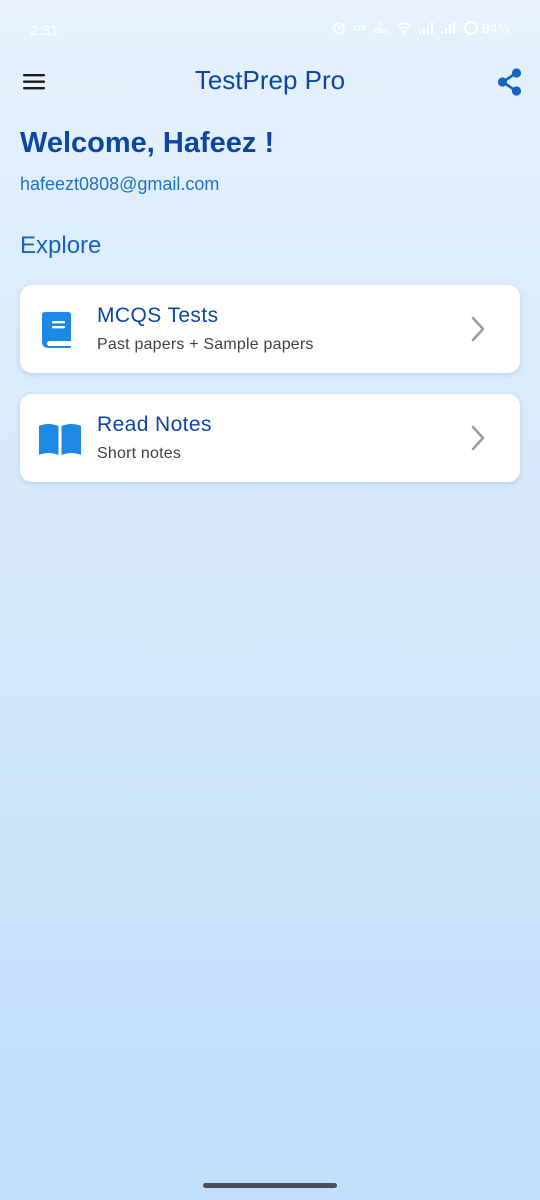  Describe the element at coordinates (495, 28) in the screenshot. I see `battery-percent: 94%` at that location.